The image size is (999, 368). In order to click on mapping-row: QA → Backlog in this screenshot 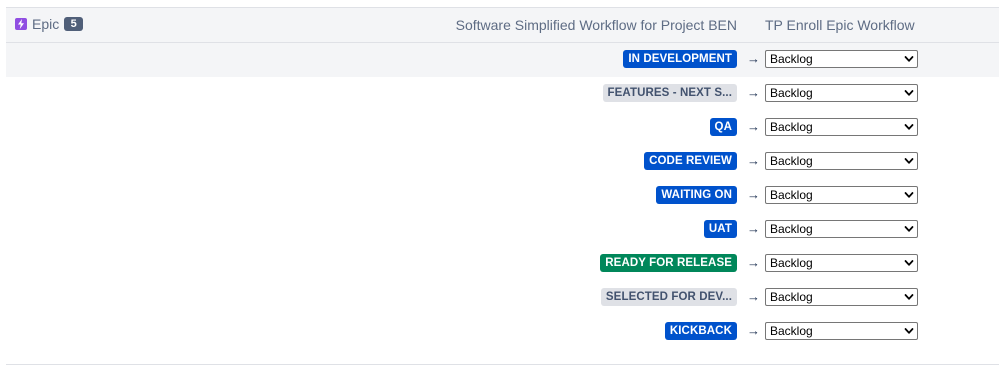, I will do `click(502, 128)`.